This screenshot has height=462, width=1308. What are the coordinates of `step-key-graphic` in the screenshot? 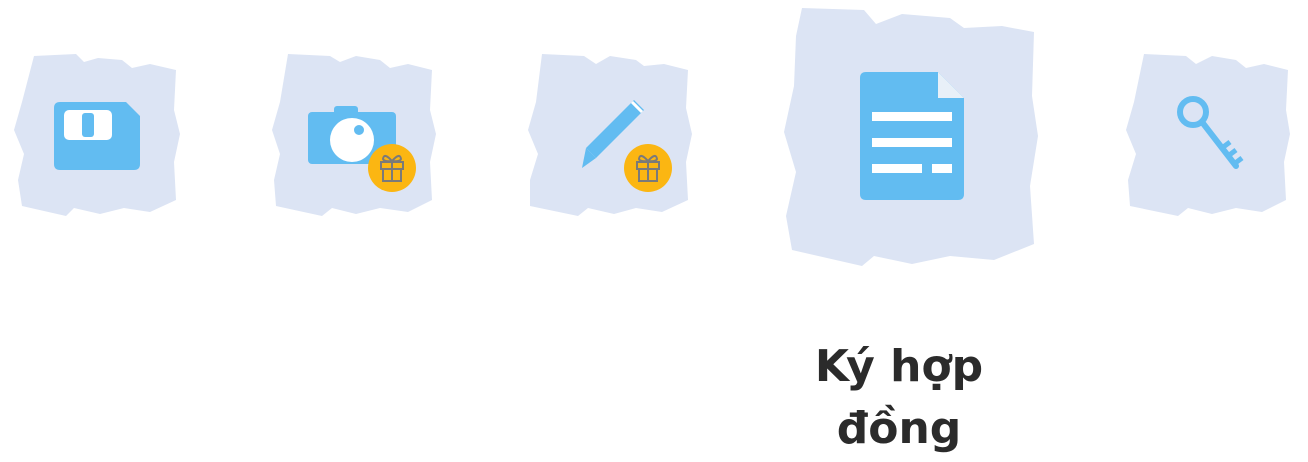 It's located at (1208, 135).